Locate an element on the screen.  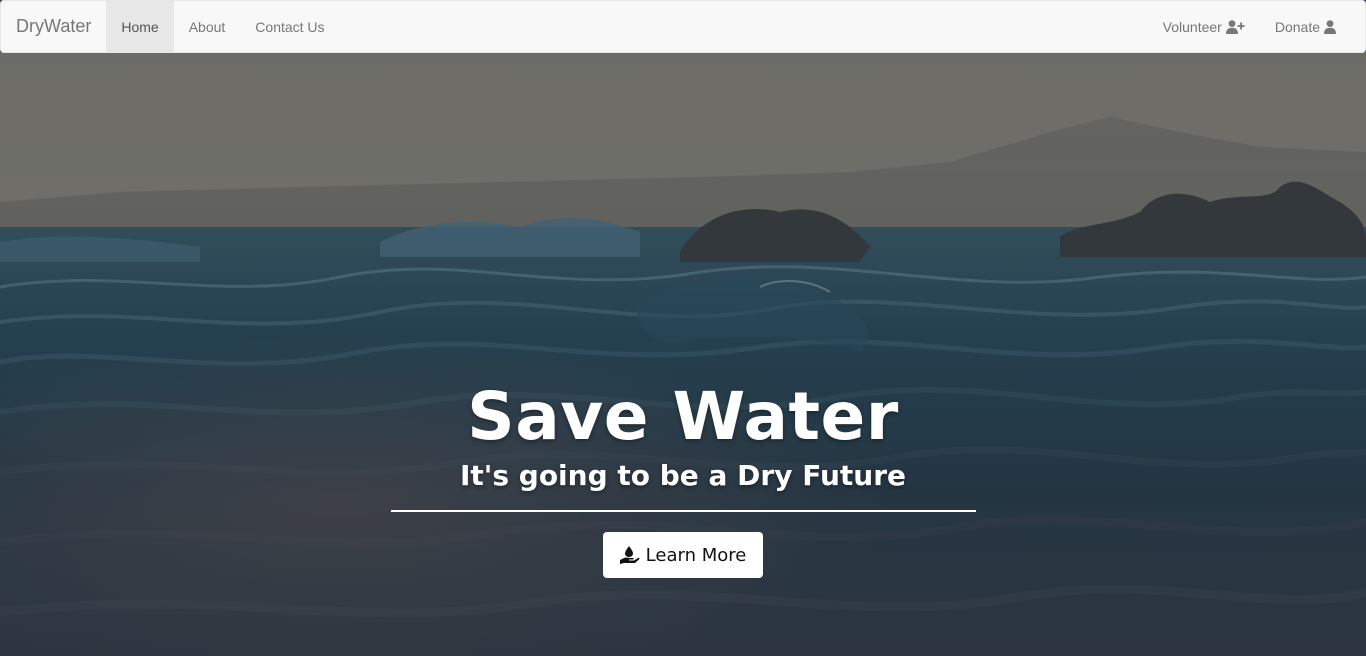
hero-title: Save Water is located at coordinates (683, 416).